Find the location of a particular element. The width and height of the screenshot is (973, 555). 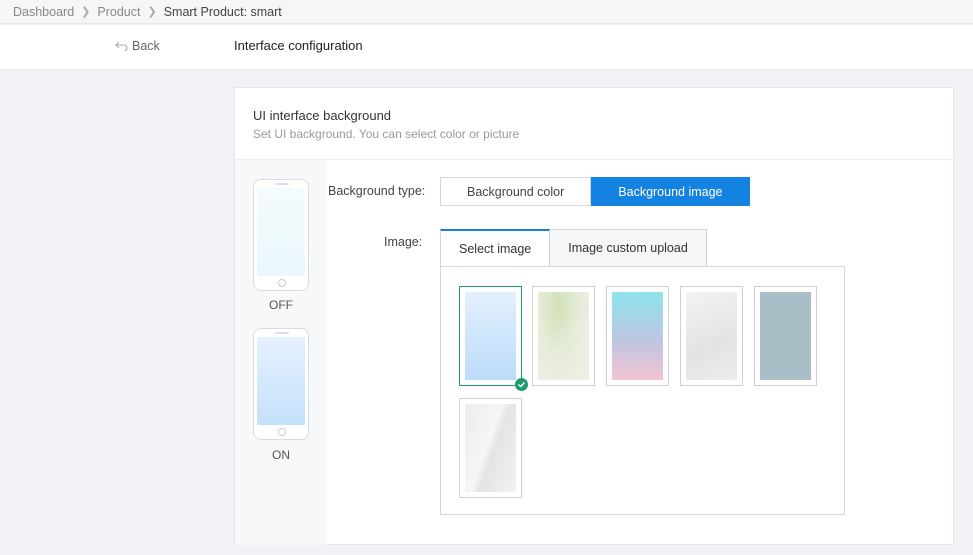

preview-panel: OFF ON is located at coordinates (281, 352).